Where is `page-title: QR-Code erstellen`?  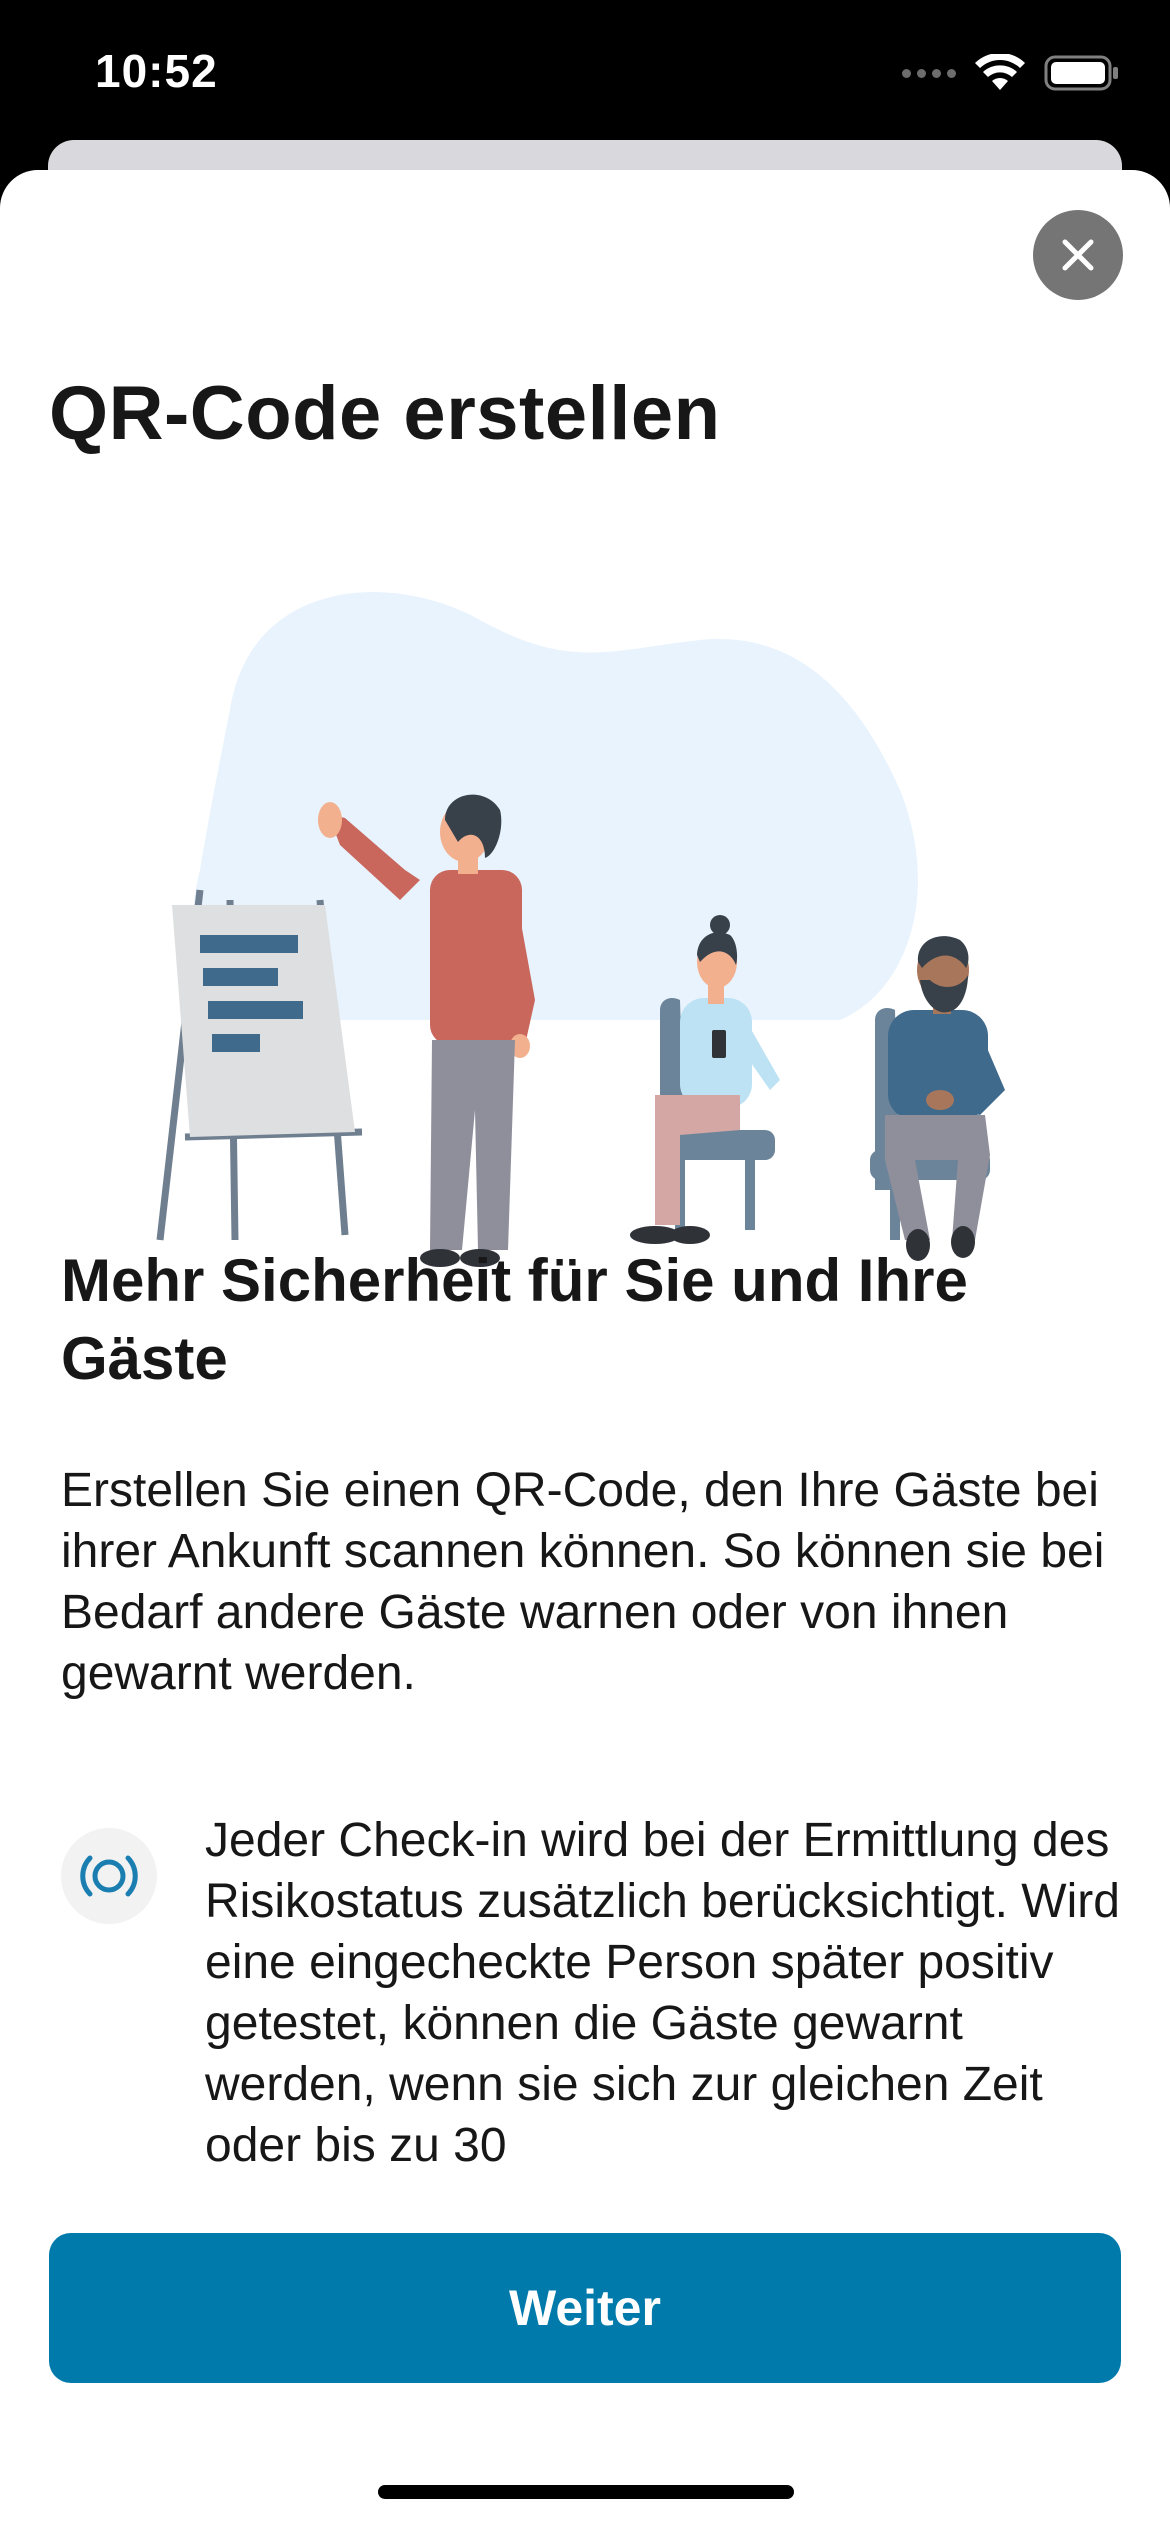
page-title: QR-Code erstellen is located at coordinates (385, 413).